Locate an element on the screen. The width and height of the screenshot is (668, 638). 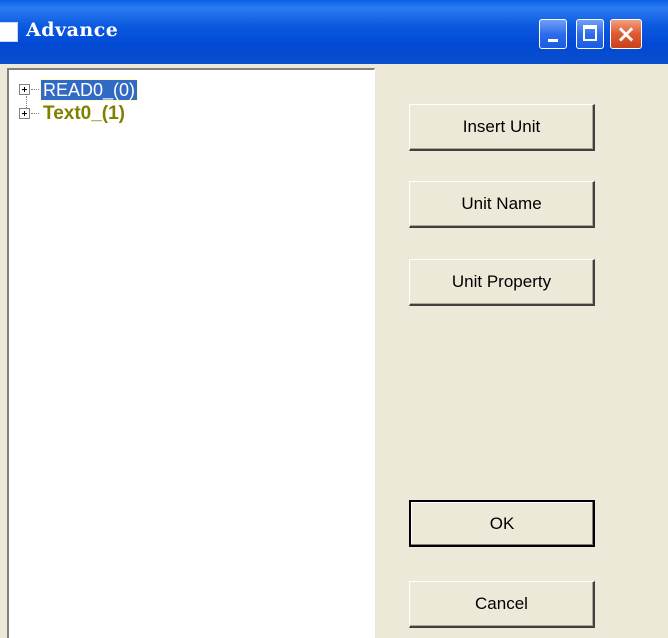
close-button: × is located at coordinates (626, 34).